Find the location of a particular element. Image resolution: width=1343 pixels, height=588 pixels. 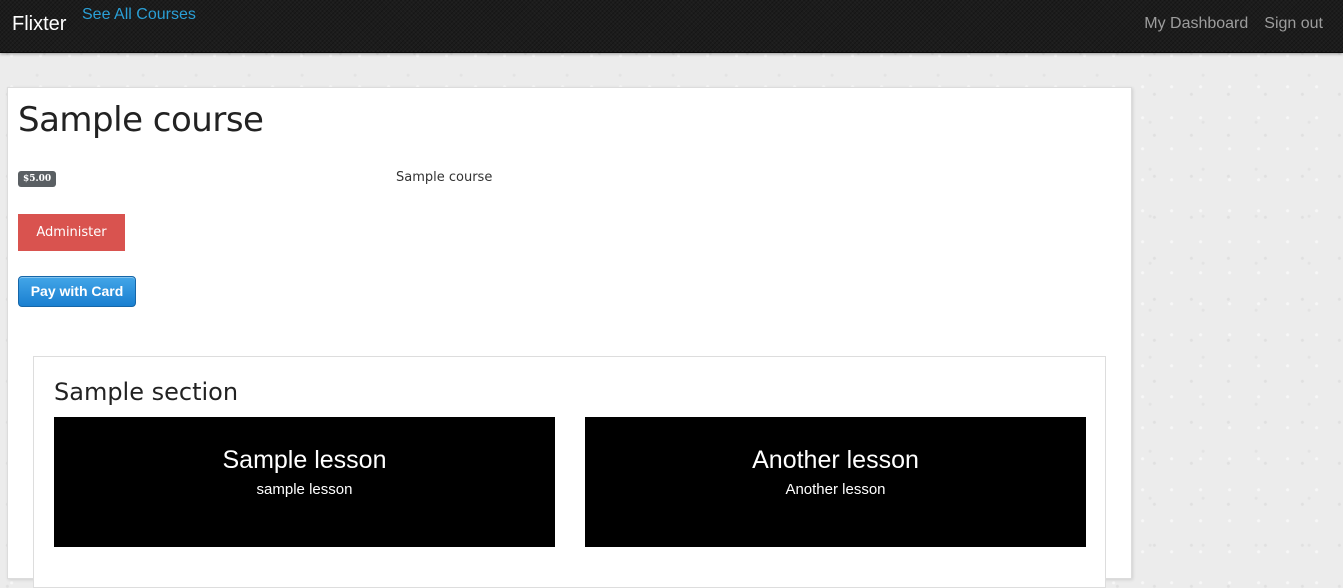

pay-with-card-button: Pay with Card is located at coordinates (77, 291).